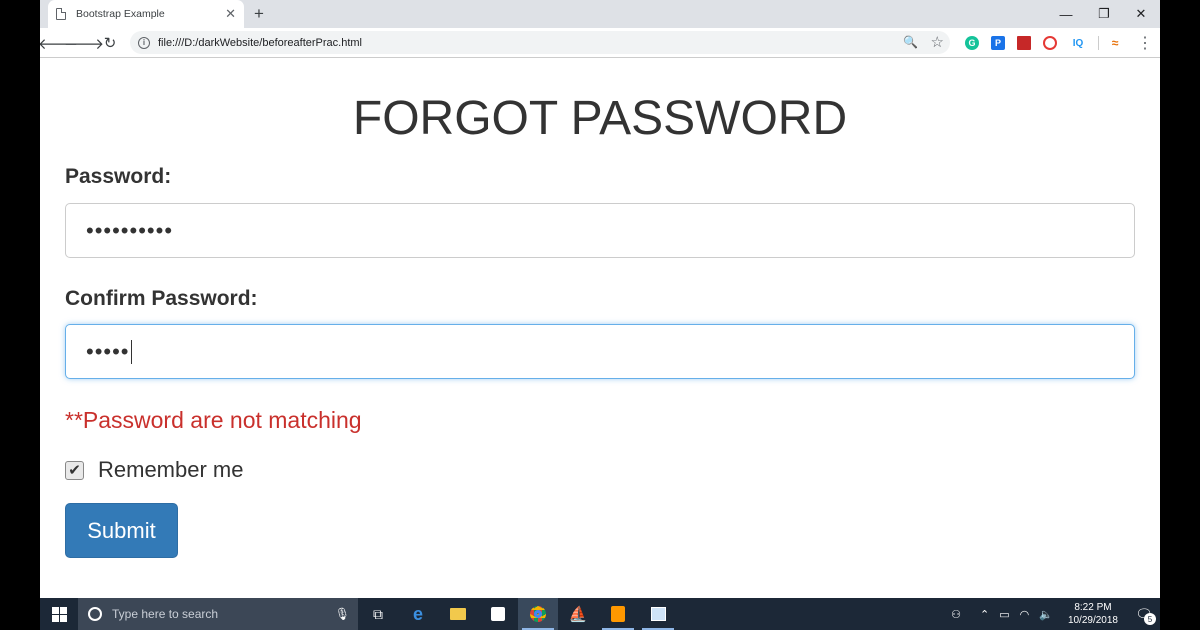  I want to click on minimize-button: —, so click(1066, 14).